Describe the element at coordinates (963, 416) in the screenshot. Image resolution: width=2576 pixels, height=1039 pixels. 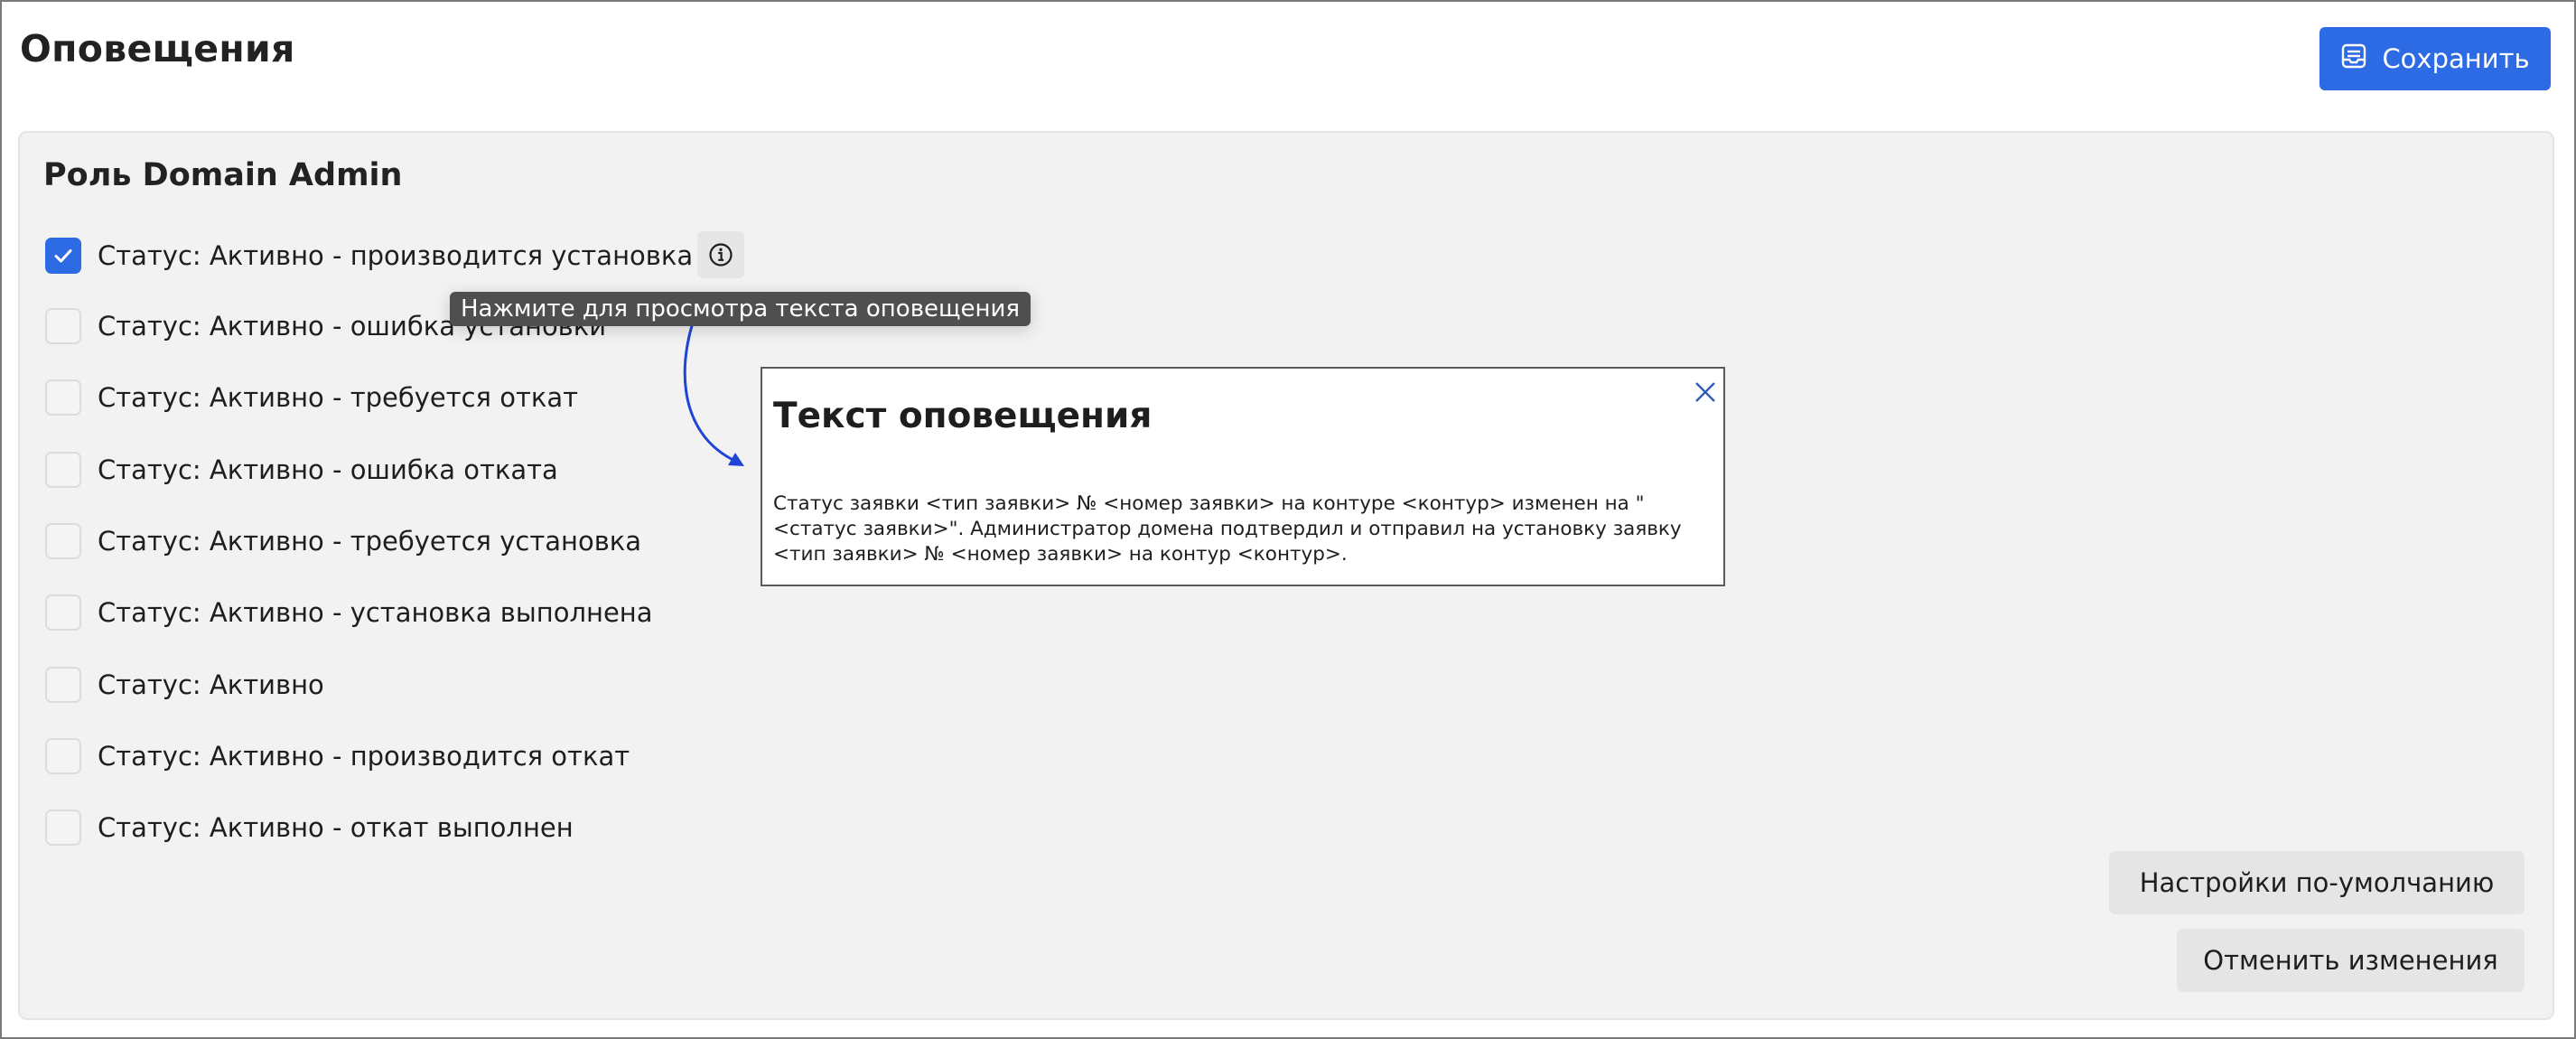
I see `popup-title: Текст оповещения` at that location.